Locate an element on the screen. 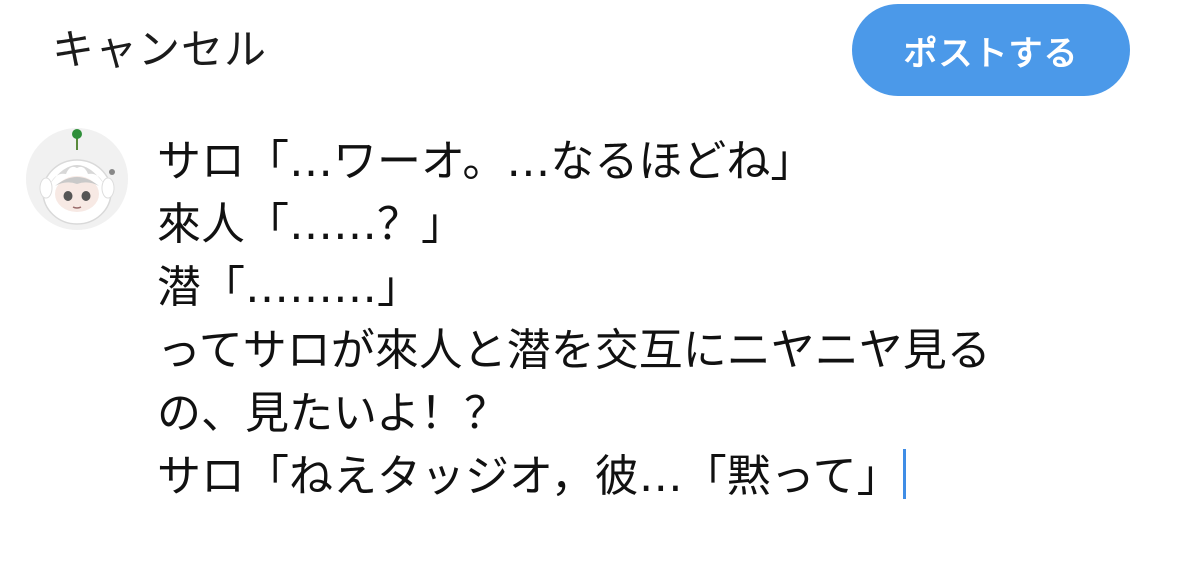 Image resolution: width=1179 pixels, height=562 pixels. text-cursor is located at coordinates (904, 474).